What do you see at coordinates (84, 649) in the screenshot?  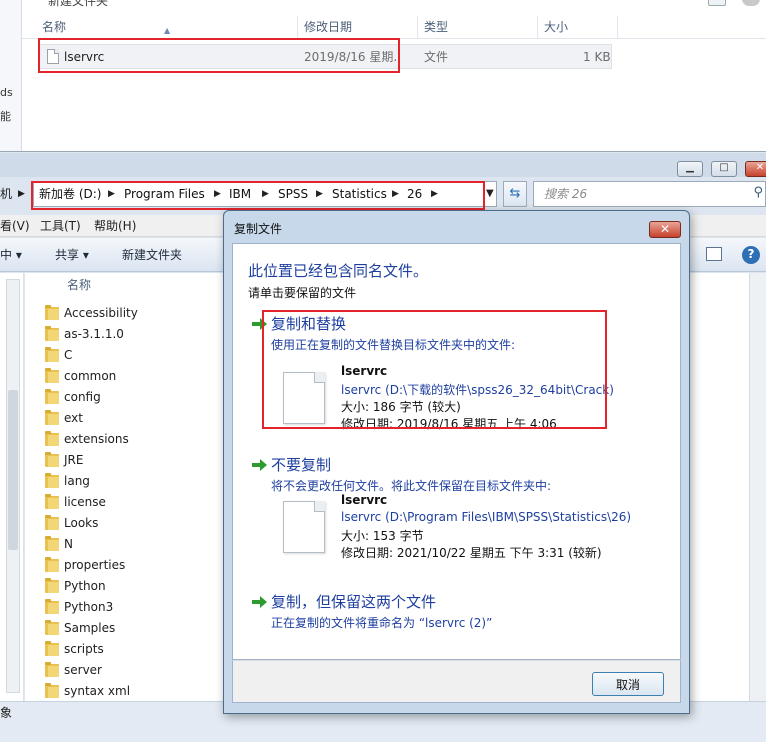 I see `folder-label: scripts` at bounding box center [84, 649].